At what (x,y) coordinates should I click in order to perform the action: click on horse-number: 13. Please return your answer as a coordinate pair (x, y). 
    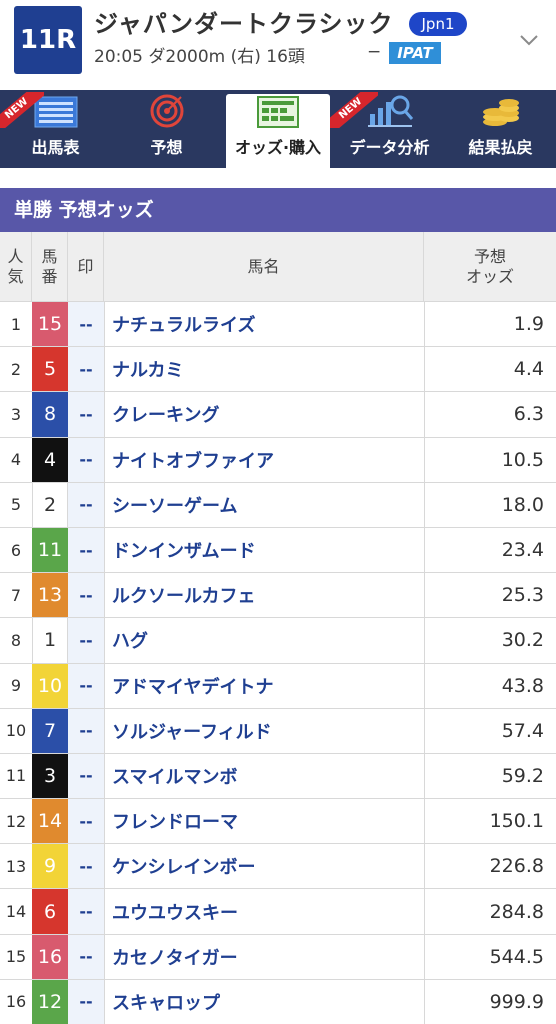
    Looking at the image, I should click on (50, 595).